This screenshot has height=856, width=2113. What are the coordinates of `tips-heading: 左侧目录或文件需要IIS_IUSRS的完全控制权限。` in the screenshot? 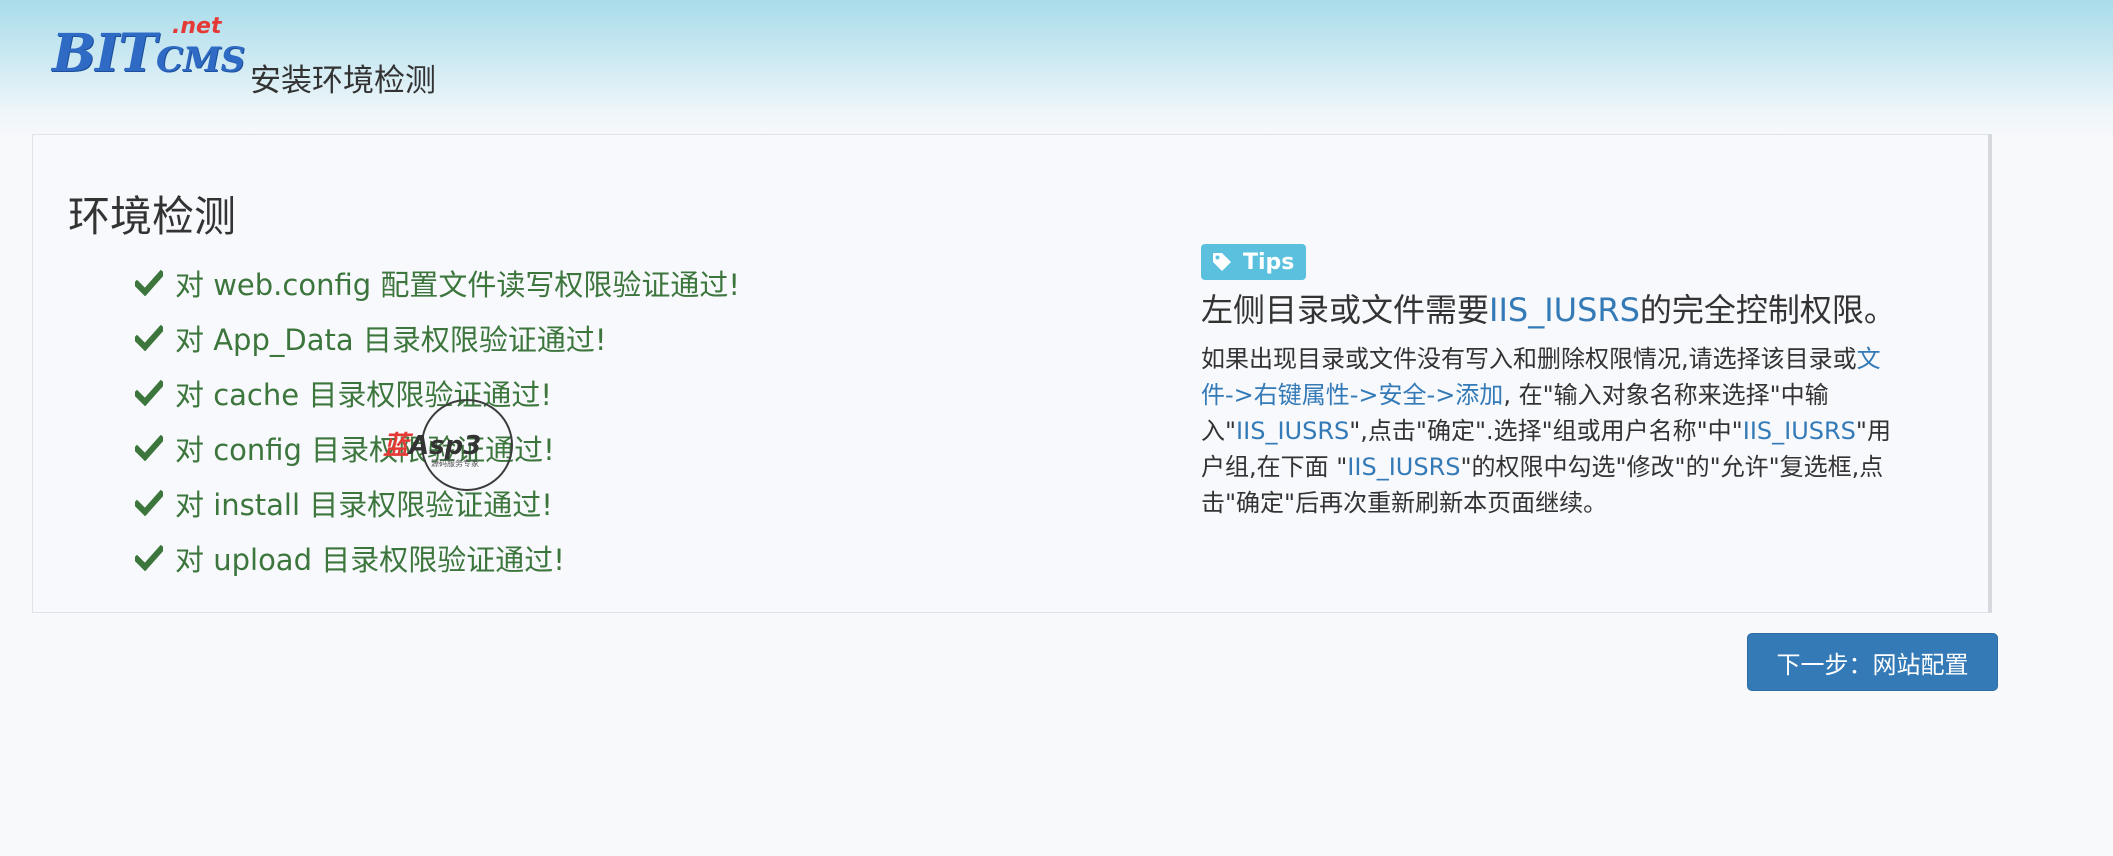 It's located at (1548, 310).